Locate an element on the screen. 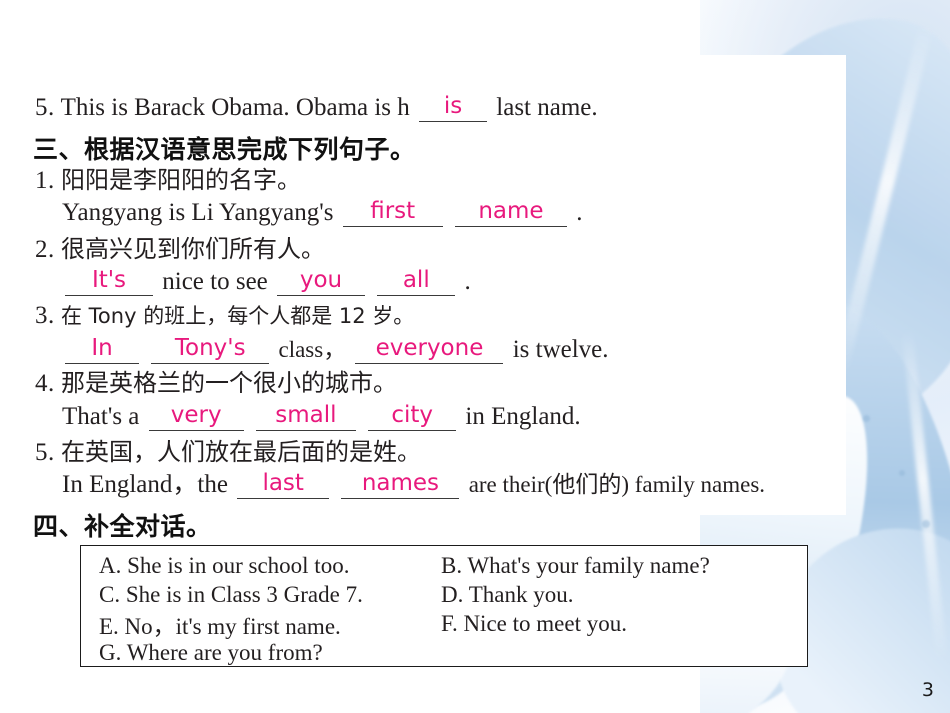 This screenshot has height=713, width=950. answer-blank: Tony's is located at coordinates (210, 349).